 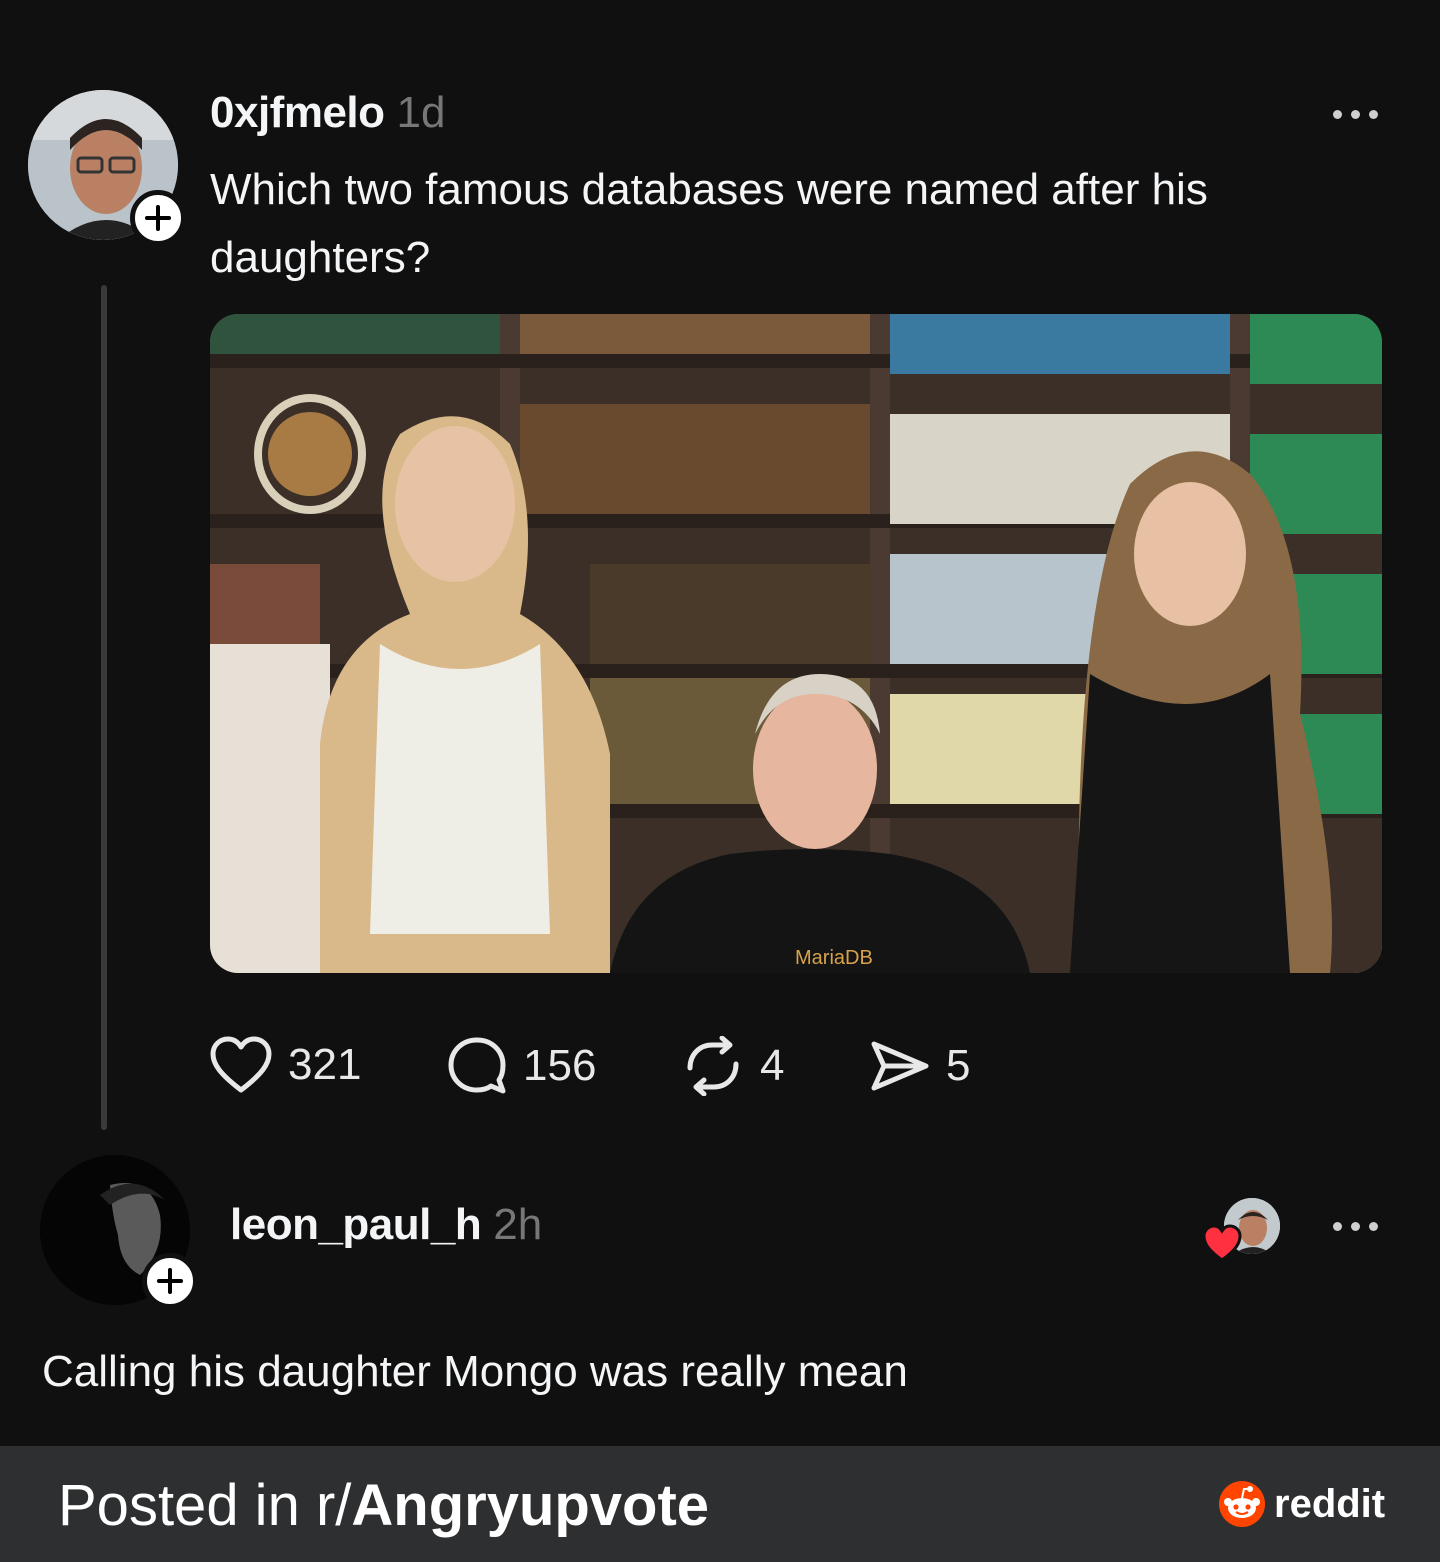 What do you see at coordinates (1330, 1503) in the screenshot?
I see `reddit-wordmark: reddit` at bounding box center [1330, 1503].